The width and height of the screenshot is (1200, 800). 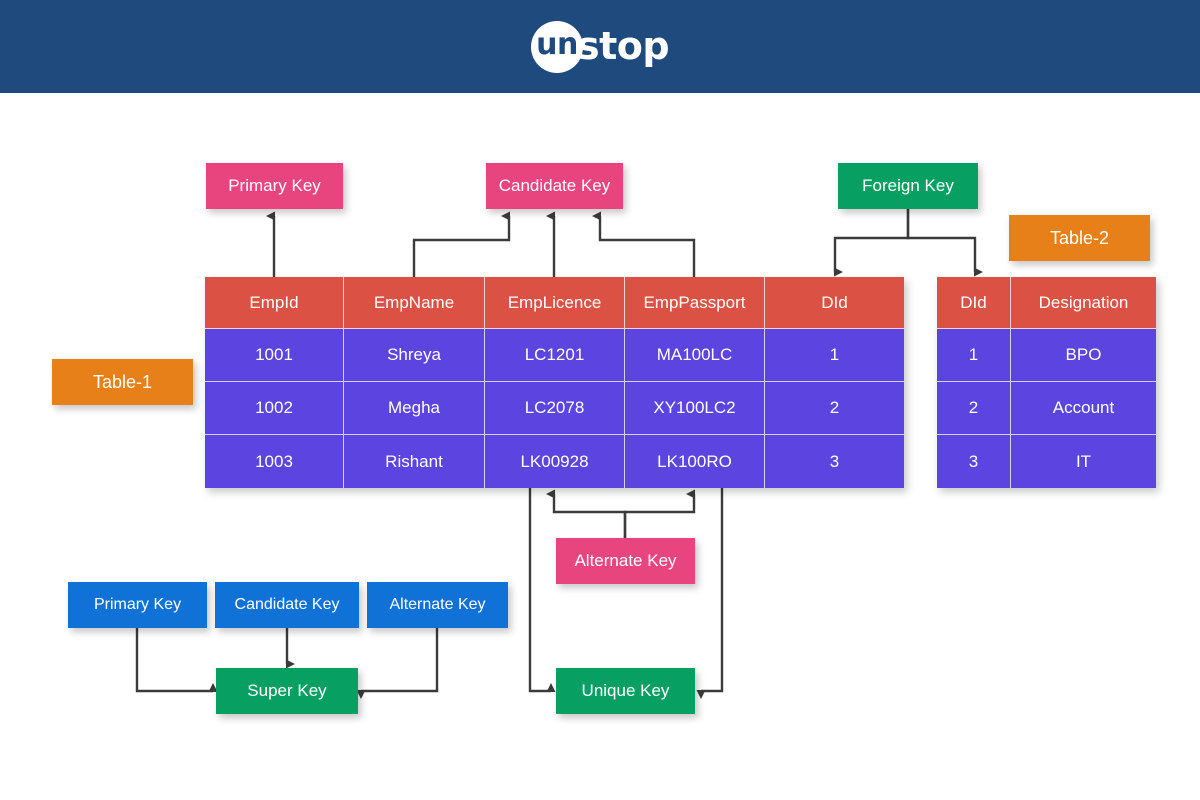 I want to click on annotation-alternate-key-label: Alternate Key, so click(x=625, y=560).